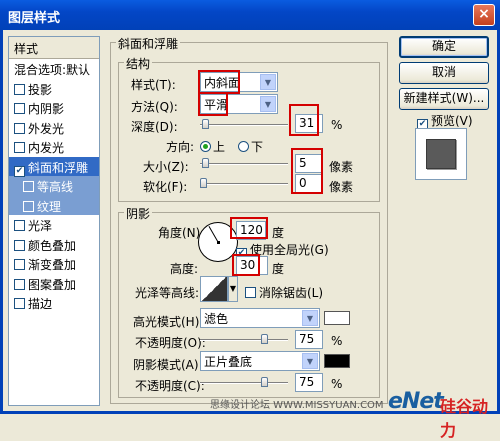 The height and width of the screenshot is (441, 500). I want to click on style-list-item: 光泽, so click(54, 225).